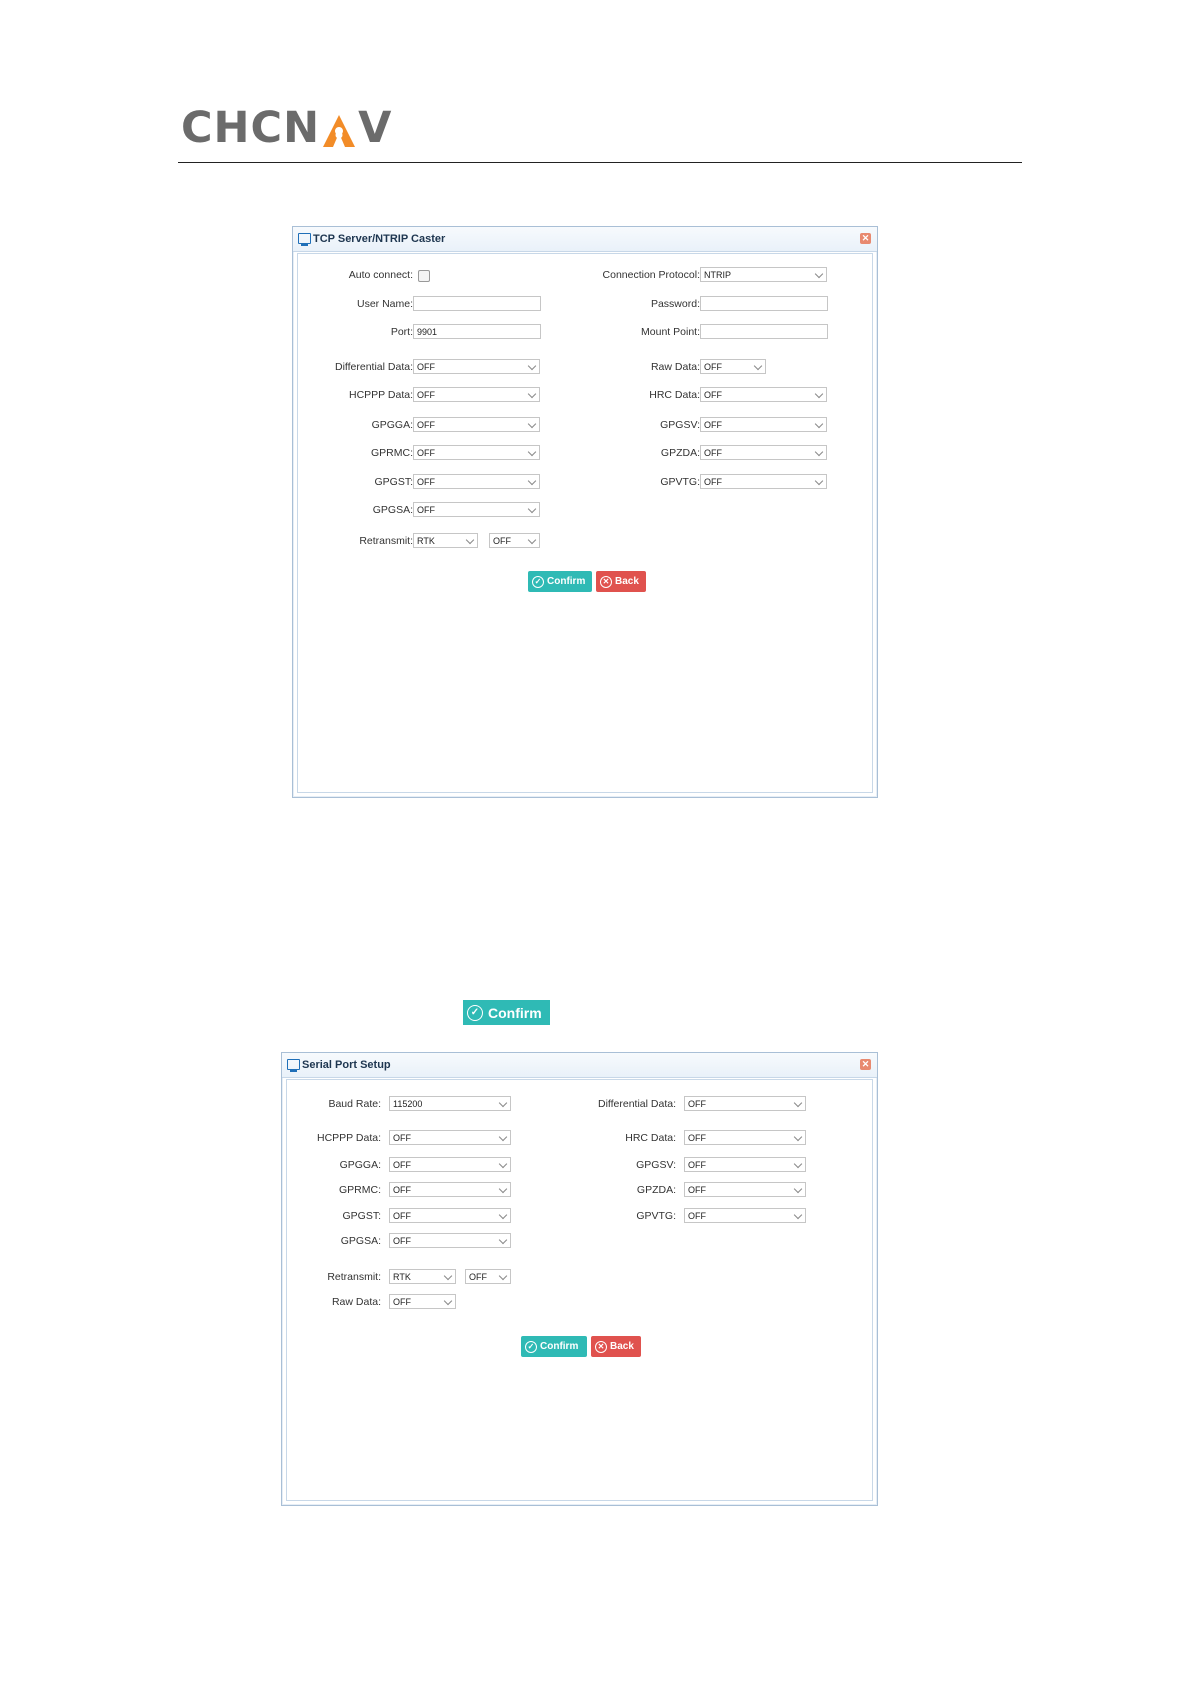 This screenshot has width=1191, height=1684. Describe the element at coordinates (360, 1165) in the screenshot. I see `gpgga-label: GPGGA:` at that location.